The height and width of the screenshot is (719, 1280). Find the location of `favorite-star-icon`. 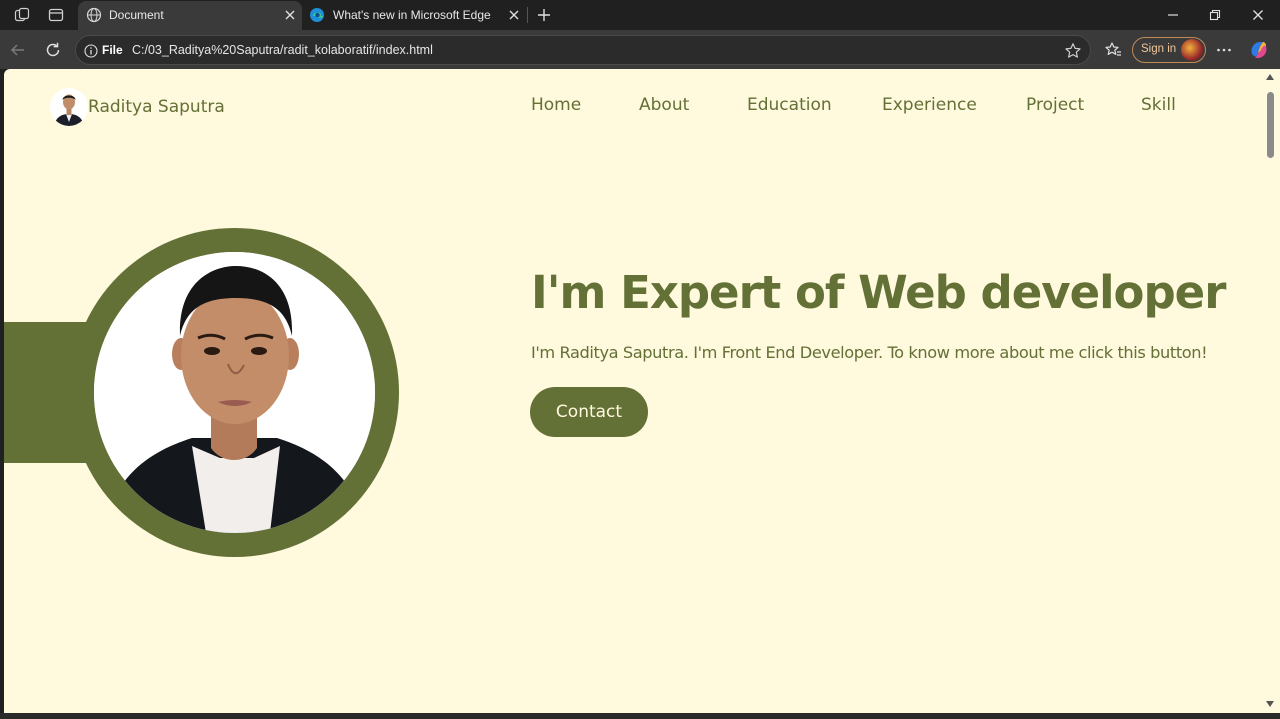

favorite-star-icon is located at coordinates (1073, 51).